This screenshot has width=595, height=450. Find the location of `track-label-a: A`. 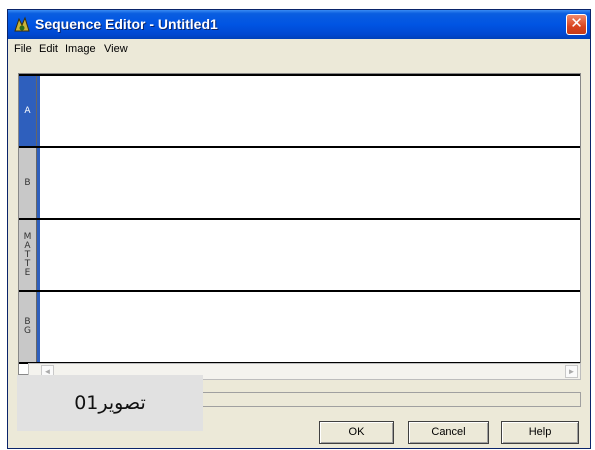

track-label-a: A is located at coordinates (28, 111).